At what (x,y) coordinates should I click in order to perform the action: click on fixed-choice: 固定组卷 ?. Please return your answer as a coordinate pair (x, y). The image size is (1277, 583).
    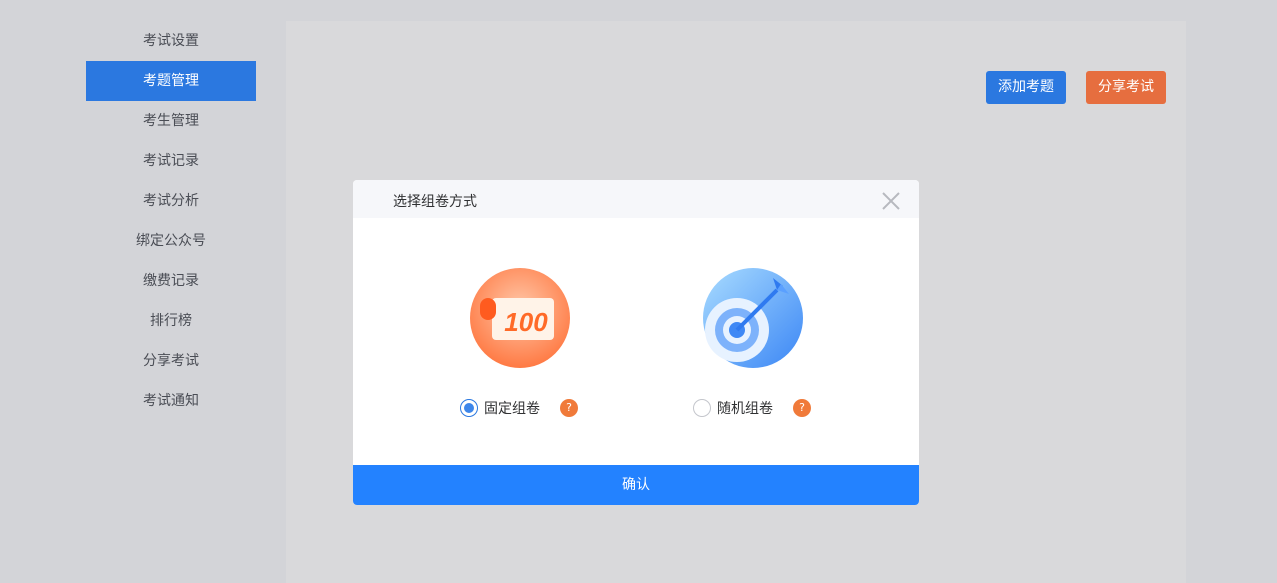
    Looking at the image, I should click on (519, 408).